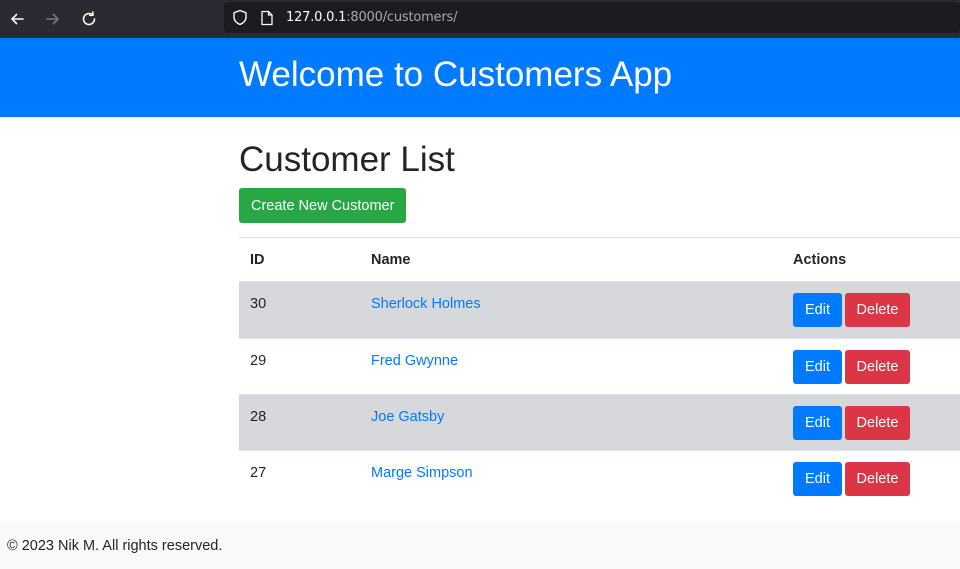  I want to click on customer-name-link: Marge Simpson, so click(422, 473).